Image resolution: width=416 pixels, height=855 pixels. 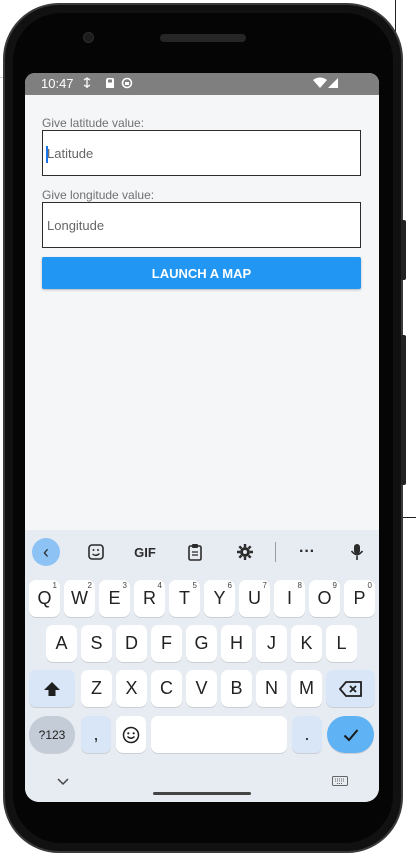 What do you see at coordinates (201, 273) in the screenshot?
I see `launch-map-button: LAUNCH A MAP` at bounding box center [201, 273].